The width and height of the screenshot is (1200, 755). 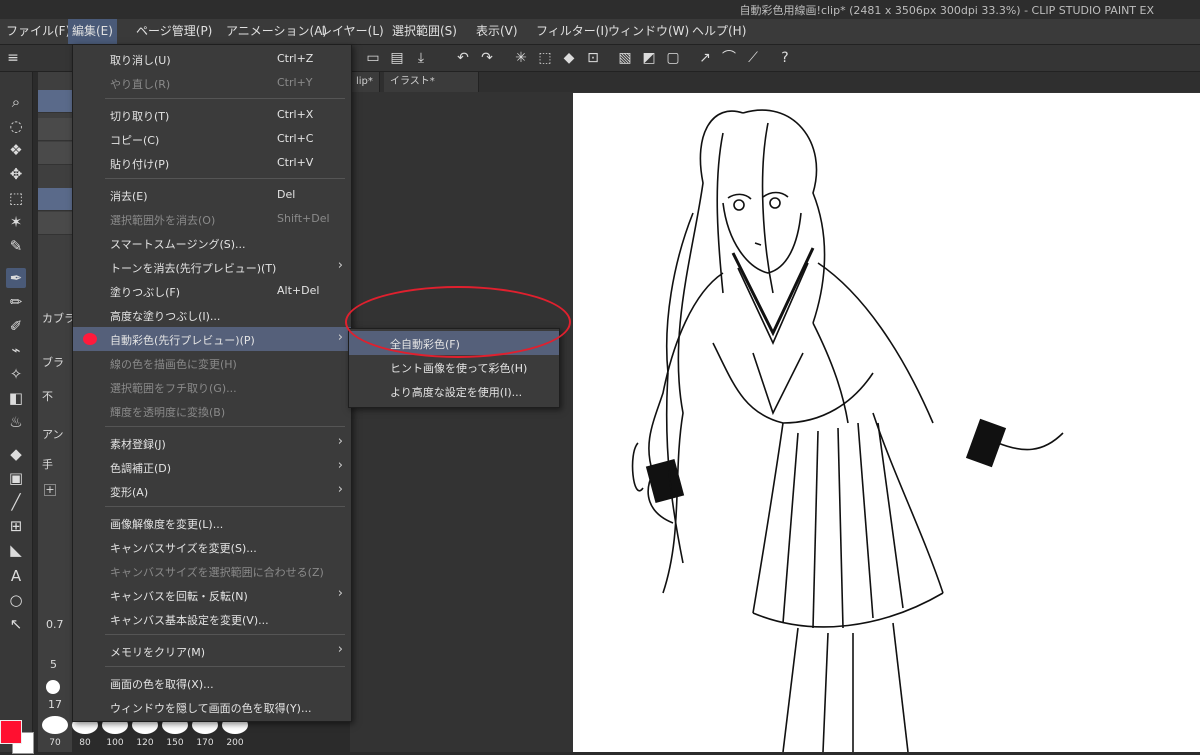 I want to click on menu-page: ページ管理(P), so click(x=174, y=31).